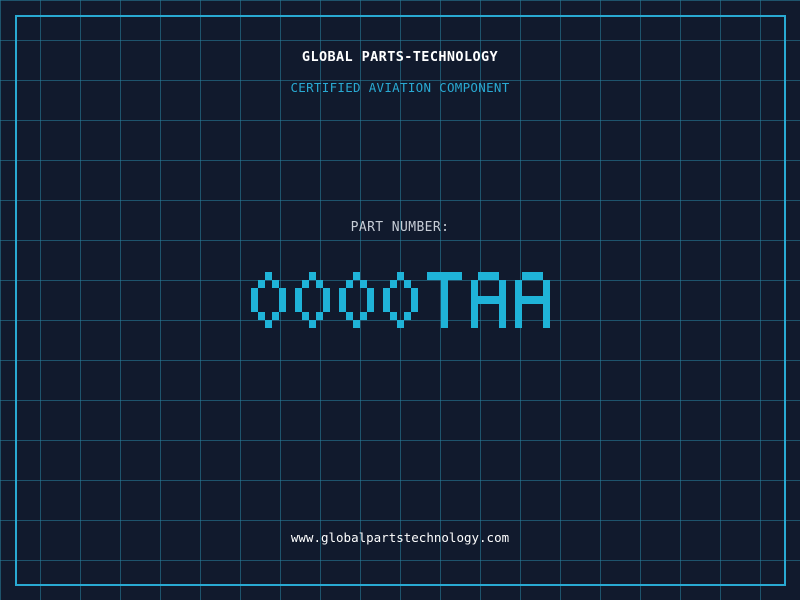  What do you see at coordinates (400, 537) in the screenshot?
I see `website-url: www.globalpartstechnology.com` at bounding box center [400, 537].